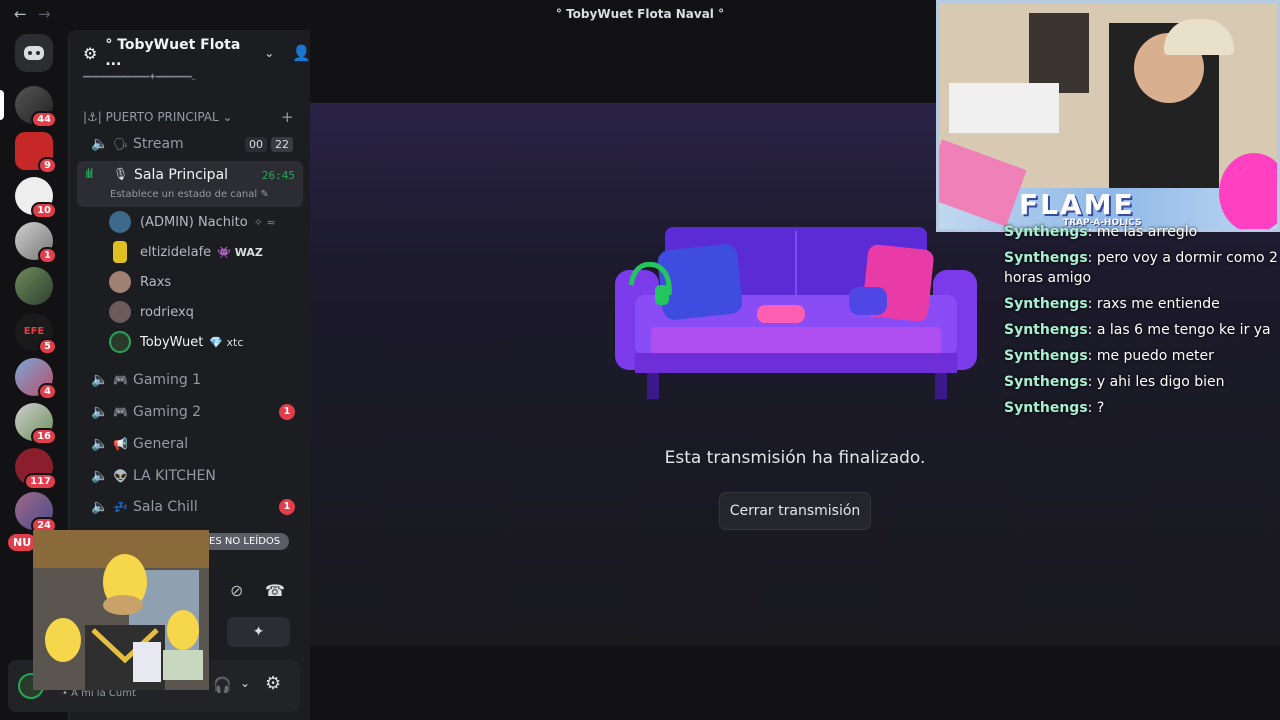 This screenshot has height=720, width=1280. I want to click on homer-image, so click(121, 610).